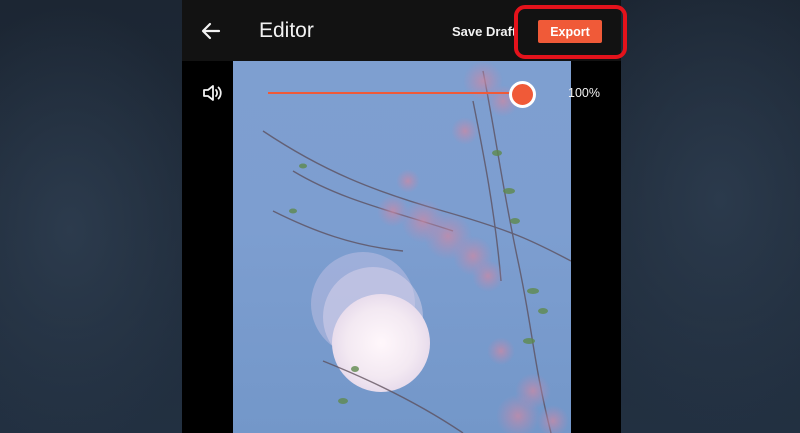 The image size is (800, 433). Describe the element at coordinates (484, 31) in the screenshot. I see `save-draft-button: Save Draft` at that location.